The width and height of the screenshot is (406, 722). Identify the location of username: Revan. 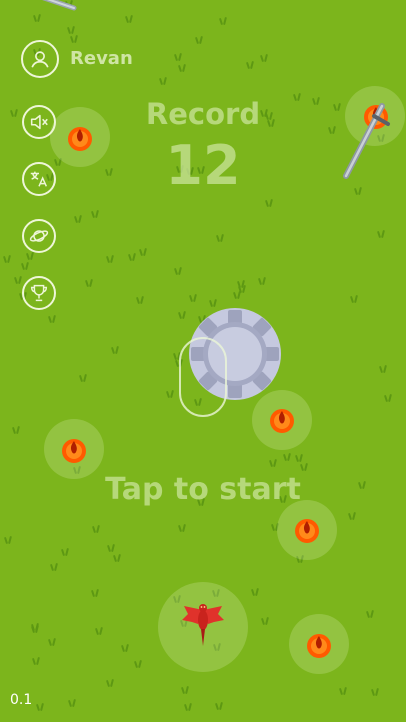
(101, 58).